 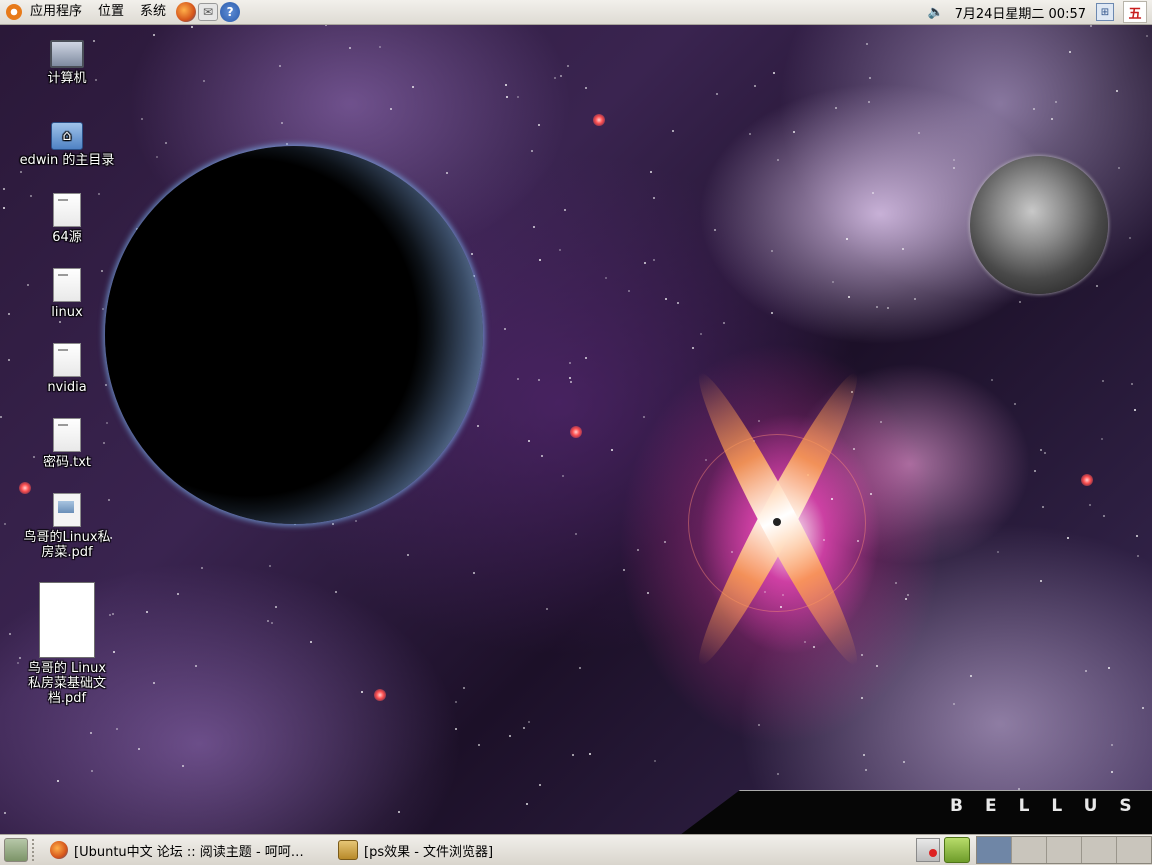 What do you see at coordinates (429, 852) in the screenshot?
I see `taskbar-button-label: [ps效果 - 文件浏览器]` at bounding box center [429, 852].